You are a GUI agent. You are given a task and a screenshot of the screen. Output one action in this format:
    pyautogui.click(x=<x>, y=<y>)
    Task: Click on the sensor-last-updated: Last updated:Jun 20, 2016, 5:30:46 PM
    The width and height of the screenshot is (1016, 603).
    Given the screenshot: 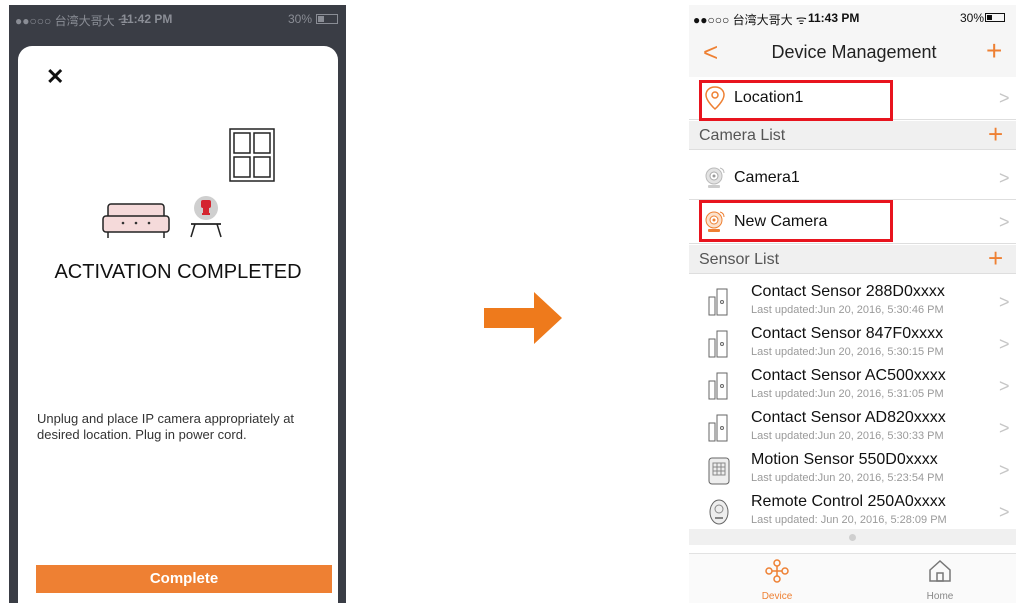 What is the action you would take?
    pyautogui.click(x=847, y=310)
    